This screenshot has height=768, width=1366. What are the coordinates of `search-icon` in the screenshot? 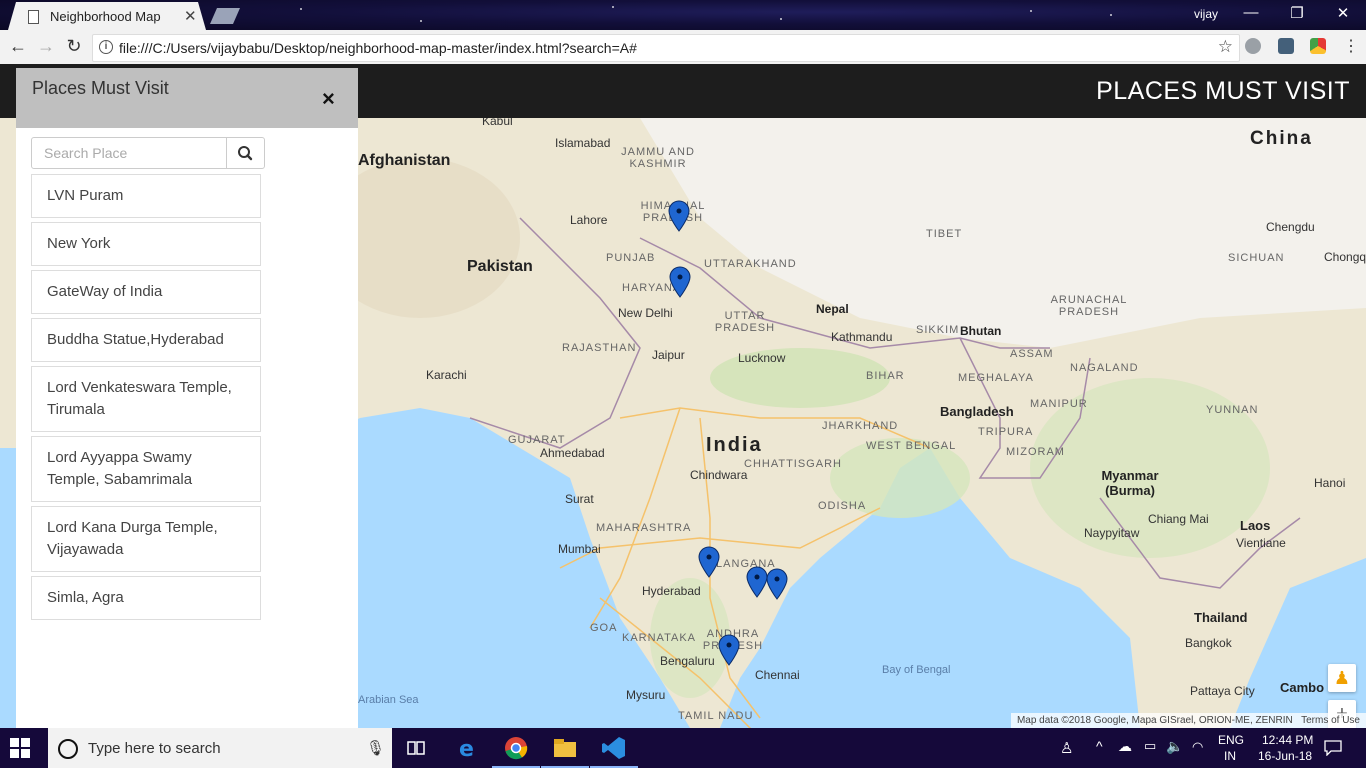 It's located at (245, 153).